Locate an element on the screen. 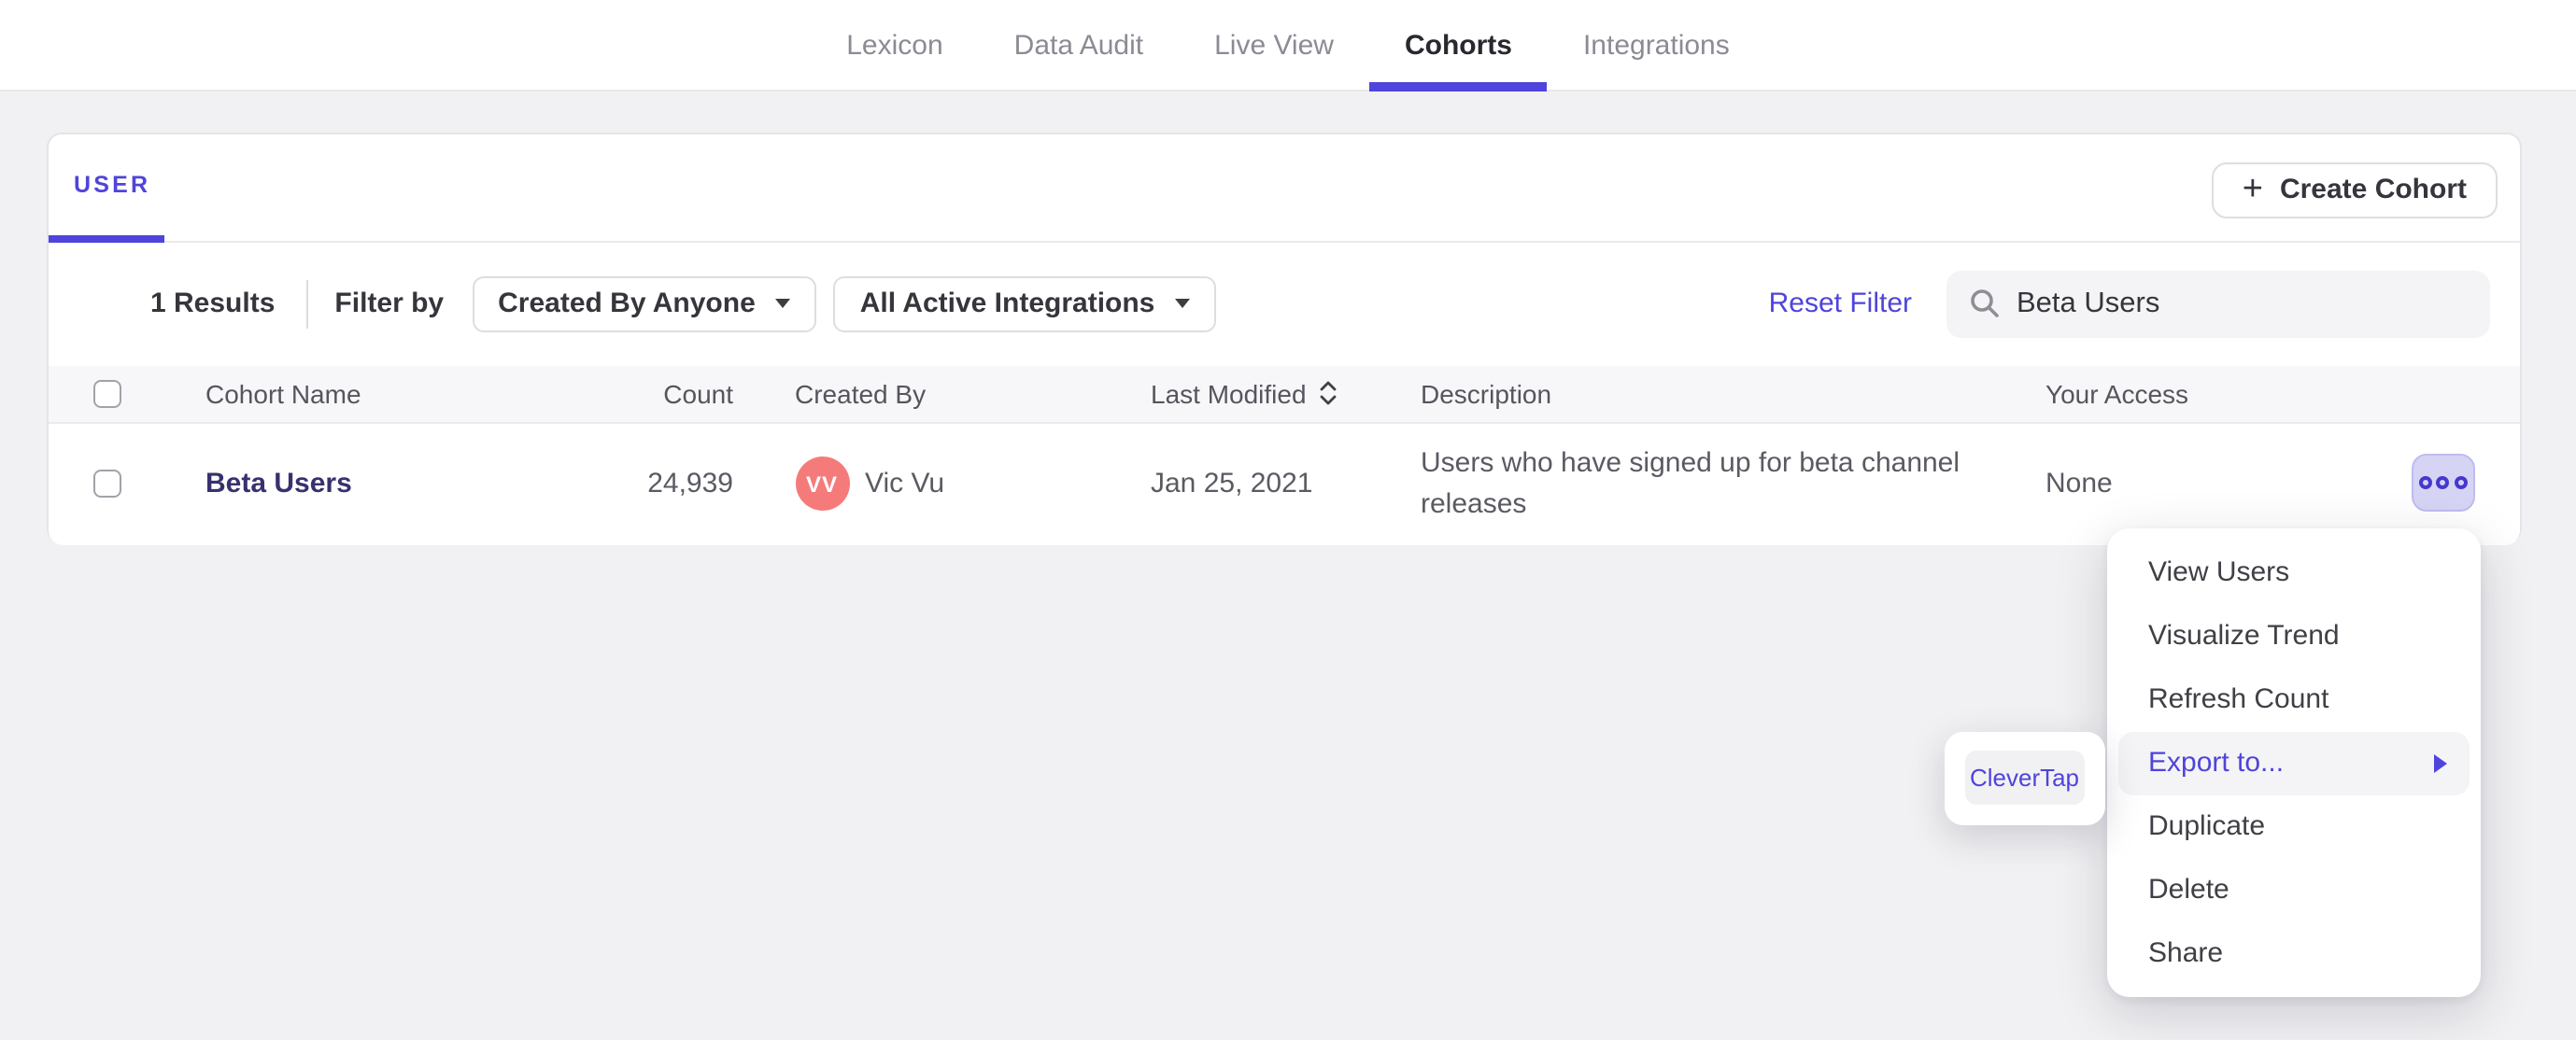 This screenshot has height=1040, width=2576. nav-label: Data Audit is located at coordinates (1078, 45).